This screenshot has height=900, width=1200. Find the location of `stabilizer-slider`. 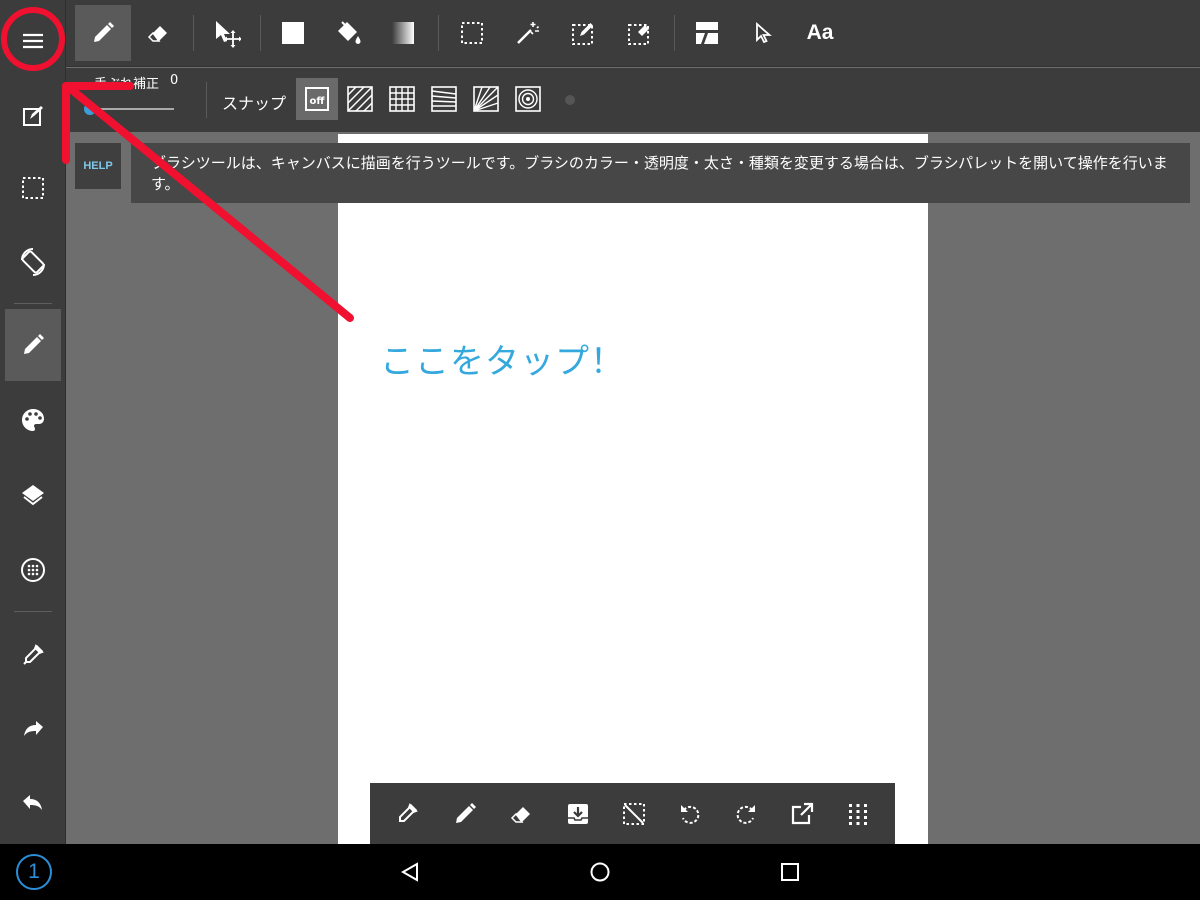

stabilizer-slider is located at coordinates (132, 109).